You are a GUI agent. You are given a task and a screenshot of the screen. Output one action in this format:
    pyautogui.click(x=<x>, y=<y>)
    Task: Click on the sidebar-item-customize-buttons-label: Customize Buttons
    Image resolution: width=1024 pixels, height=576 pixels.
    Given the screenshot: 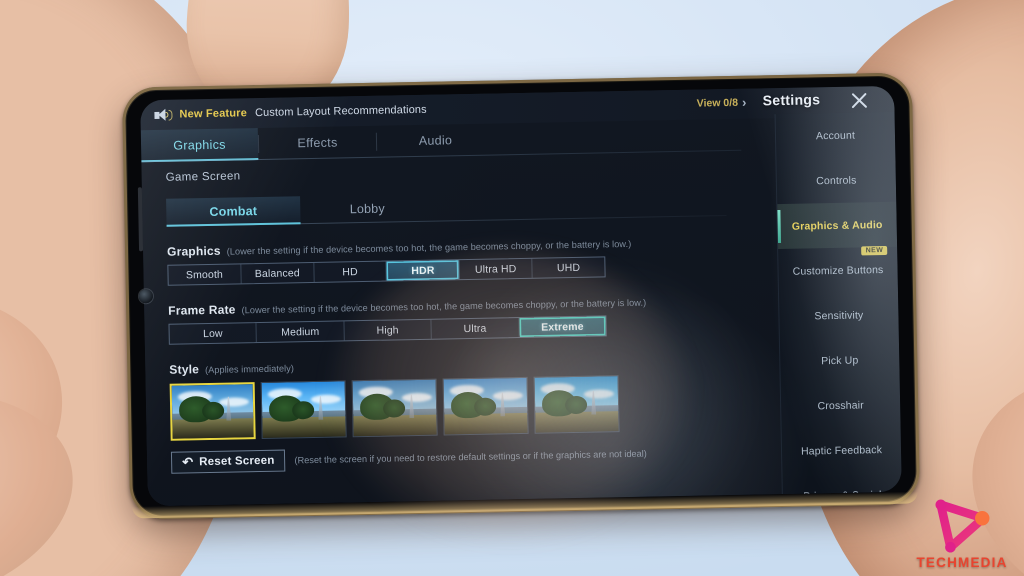 What is the action you would take?
    pyautogui.click(x=838, y=270)
    